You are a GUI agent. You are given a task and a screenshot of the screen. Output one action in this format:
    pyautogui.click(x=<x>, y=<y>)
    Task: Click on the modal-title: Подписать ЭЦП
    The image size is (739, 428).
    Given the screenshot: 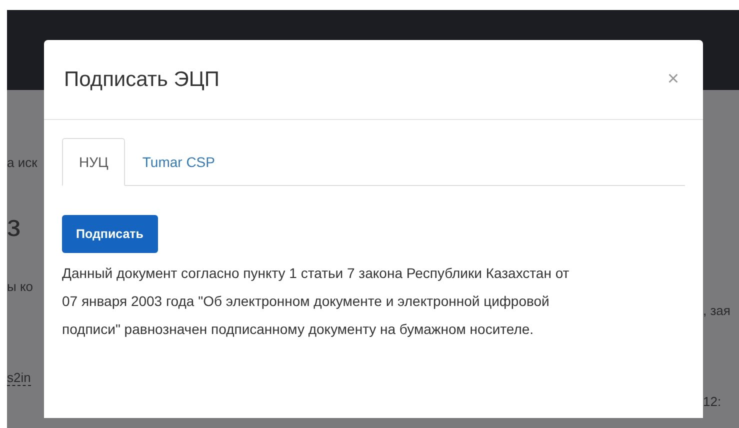 What is the action you would take?
    pyautogui.click(x=142, y=80)
    